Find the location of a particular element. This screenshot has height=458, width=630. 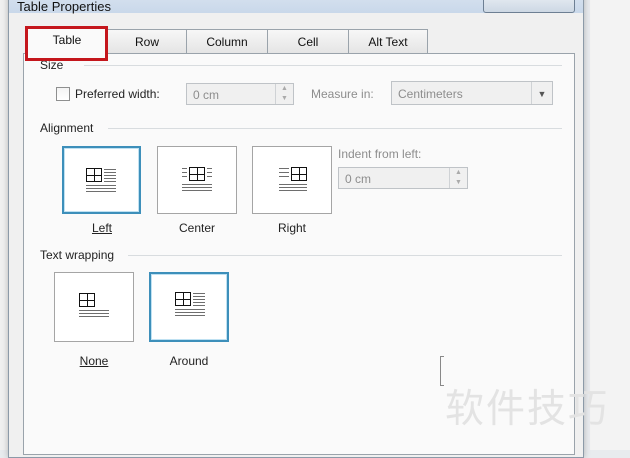

tab-row-label: Row is located at coordinates (146, 42).